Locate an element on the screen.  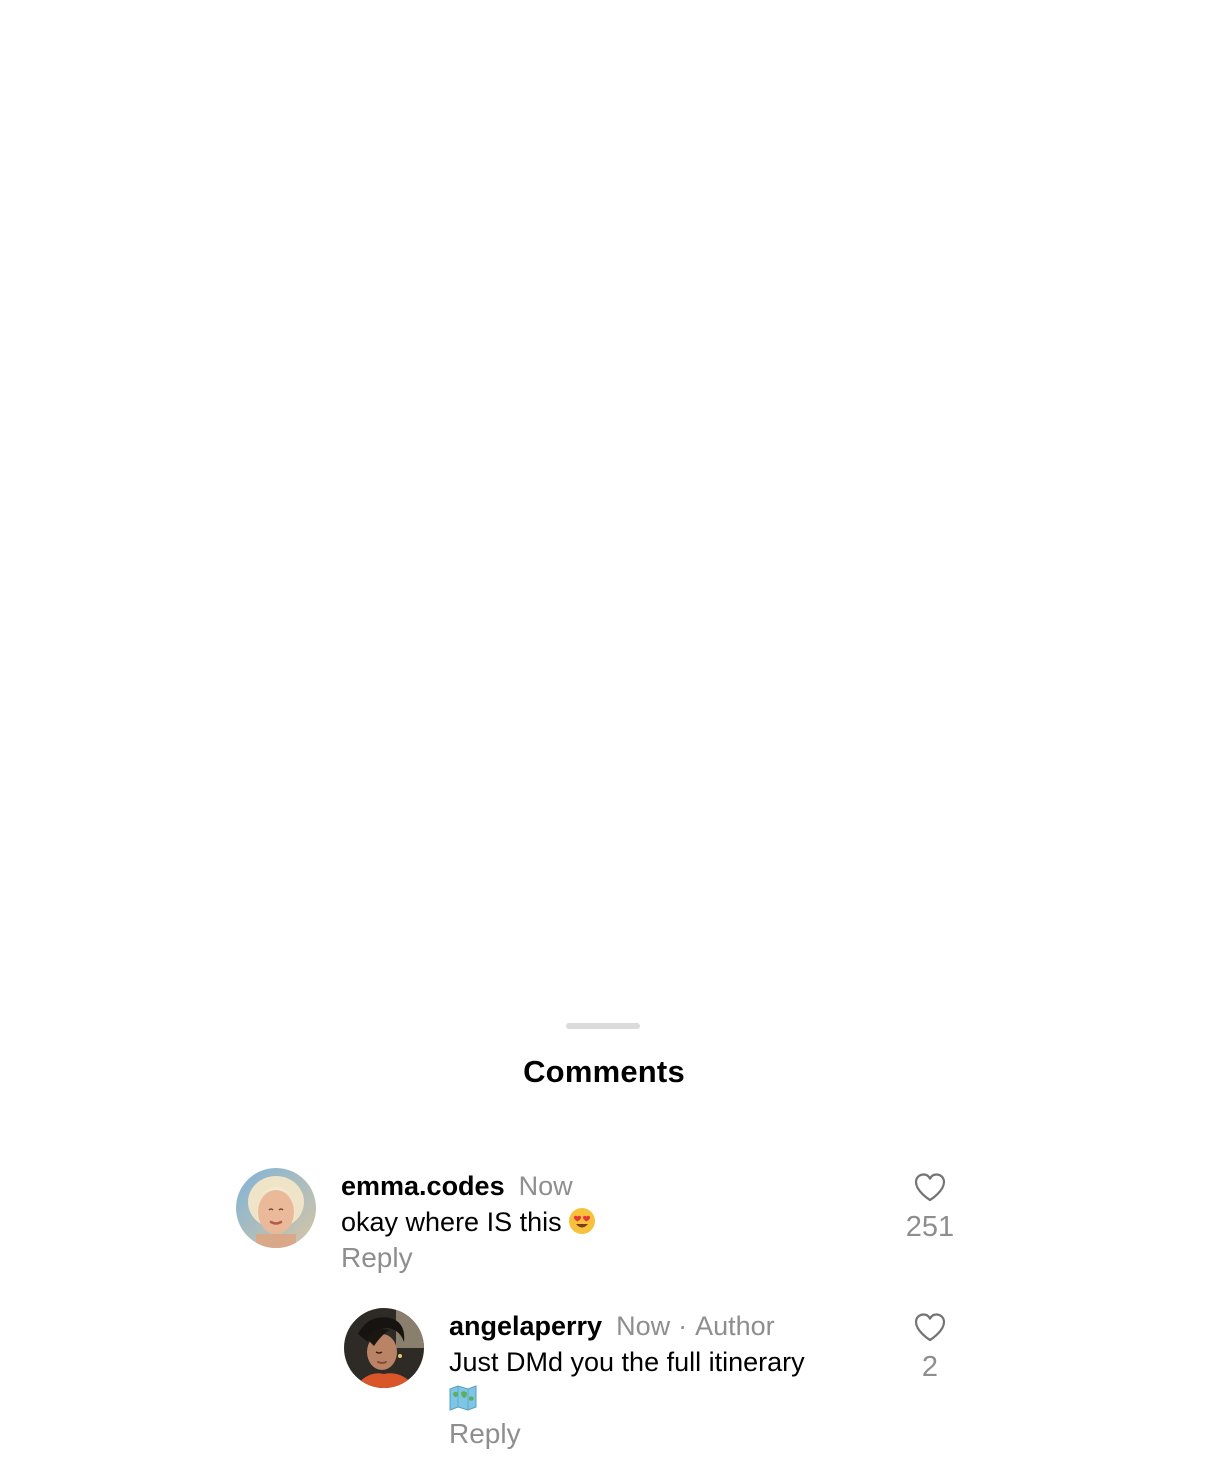
avatar is located at coordinates (384, 1348).